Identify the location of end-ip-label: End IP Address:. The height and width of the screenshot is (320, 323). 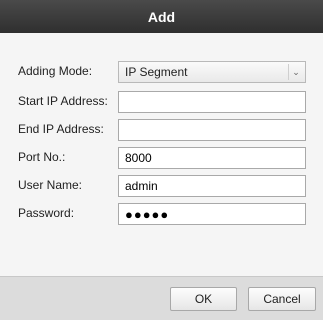
(61, 129).